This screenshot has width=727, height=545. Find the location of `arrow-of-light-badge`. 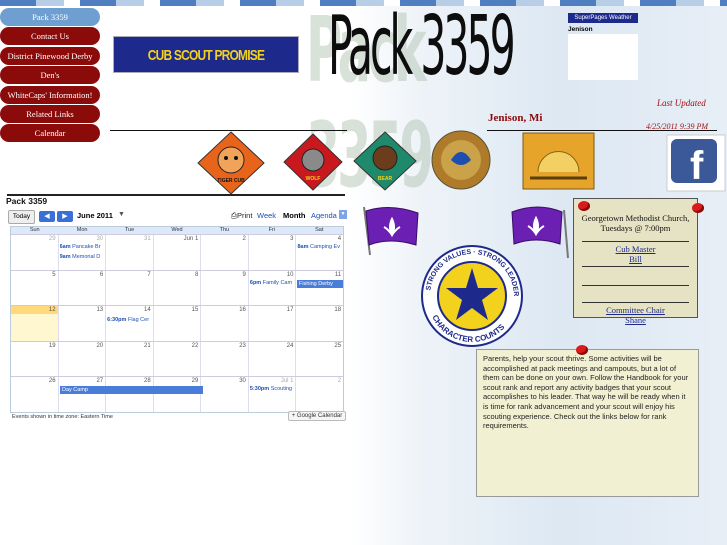

arrow-of-light-badge is located at coordinates (558, 161).